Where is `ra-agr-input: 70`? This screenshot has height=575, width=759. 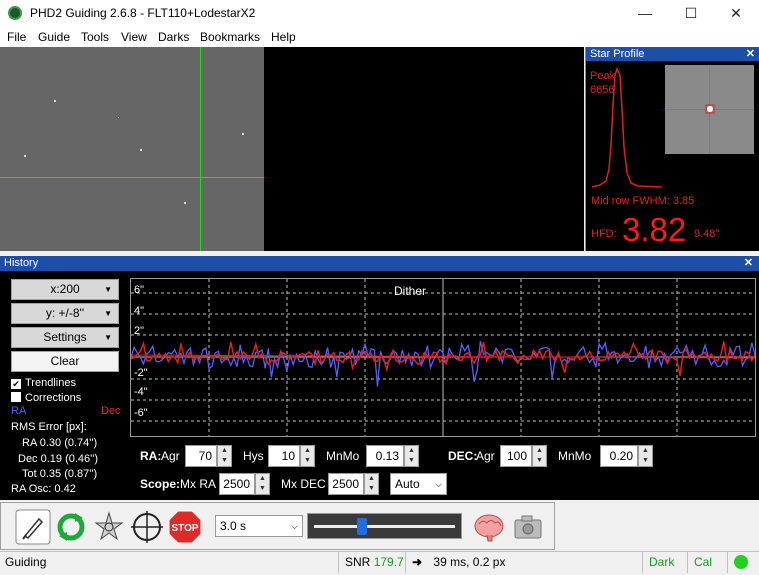
ra-agr-input: 70 is located at coordinates (201, 456).